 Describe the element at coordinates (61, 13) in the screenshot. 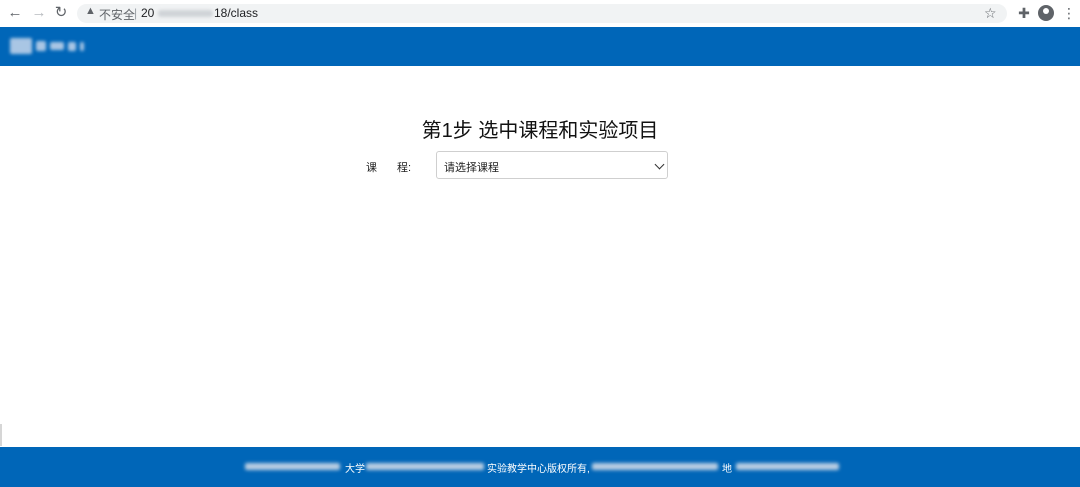

I see `reload-icon: ↻` at that location.